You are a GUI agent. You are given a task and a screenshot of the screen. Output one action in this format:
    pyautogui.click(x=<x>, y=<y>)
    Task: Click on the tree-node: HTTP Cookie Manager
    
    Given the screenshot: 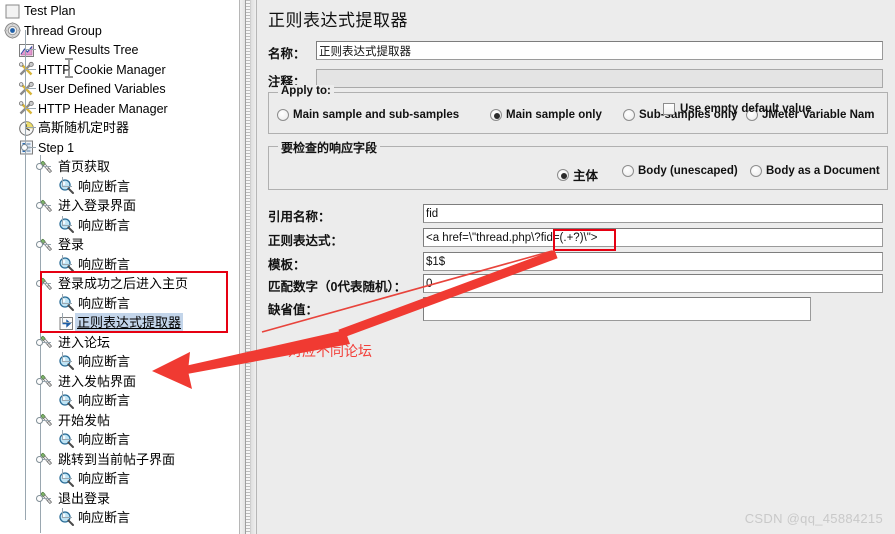 What is the action you would take?
    pyautogui.click(x=119, y=70)
    